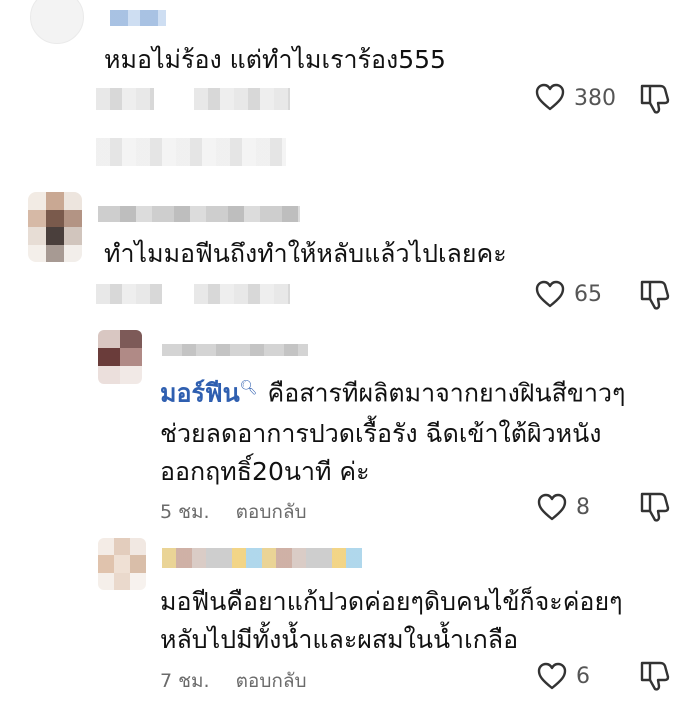  What do you see at coordinates (185, 512) in the screenshot?
I see `timestamp: 5 ชม.` at bounding box center [185, 512].